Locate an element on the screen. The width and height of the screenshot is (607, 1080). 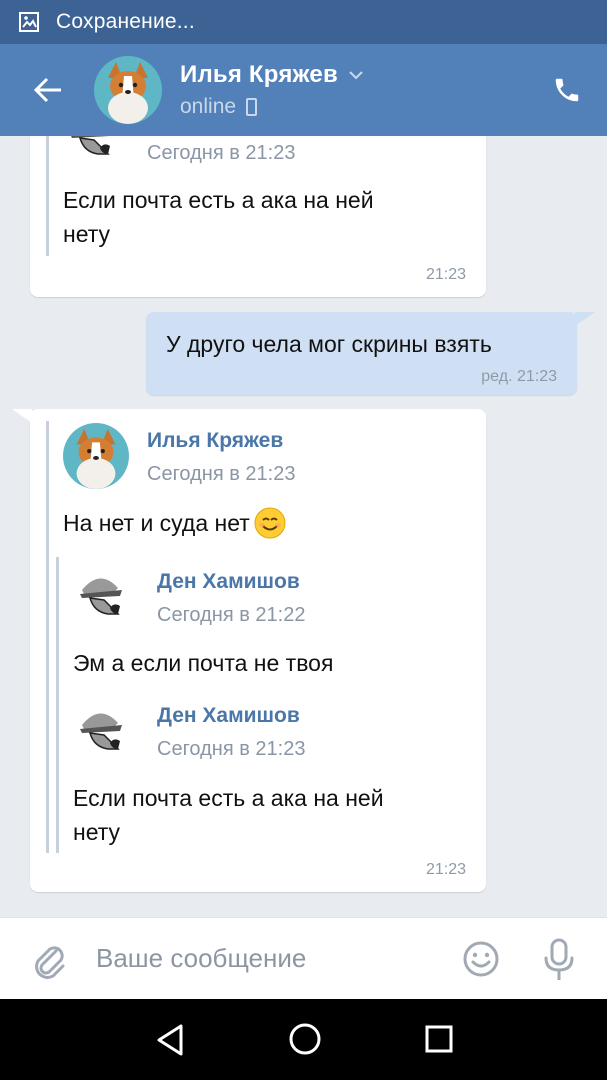
image-save-icon is located at coordinates (29, 22).